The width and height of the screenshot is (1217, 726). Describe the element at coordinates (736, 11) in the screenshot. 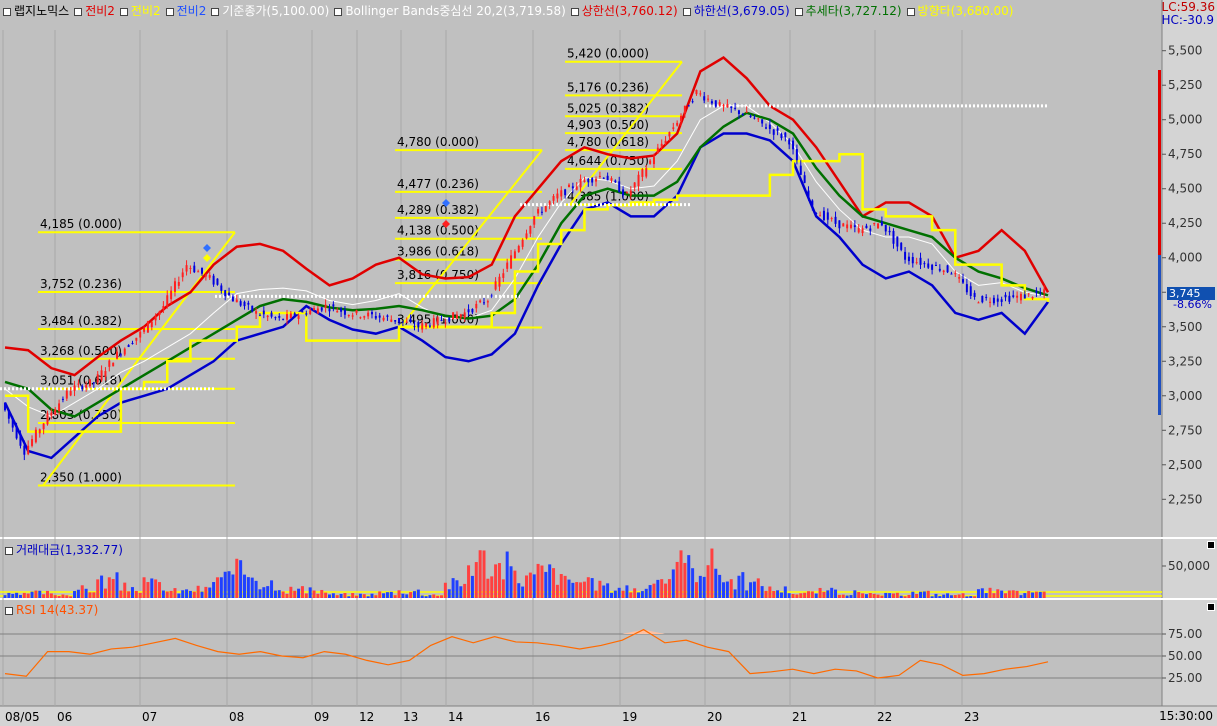

I see `legend-item: 하한선(3,679.05)` at that location.